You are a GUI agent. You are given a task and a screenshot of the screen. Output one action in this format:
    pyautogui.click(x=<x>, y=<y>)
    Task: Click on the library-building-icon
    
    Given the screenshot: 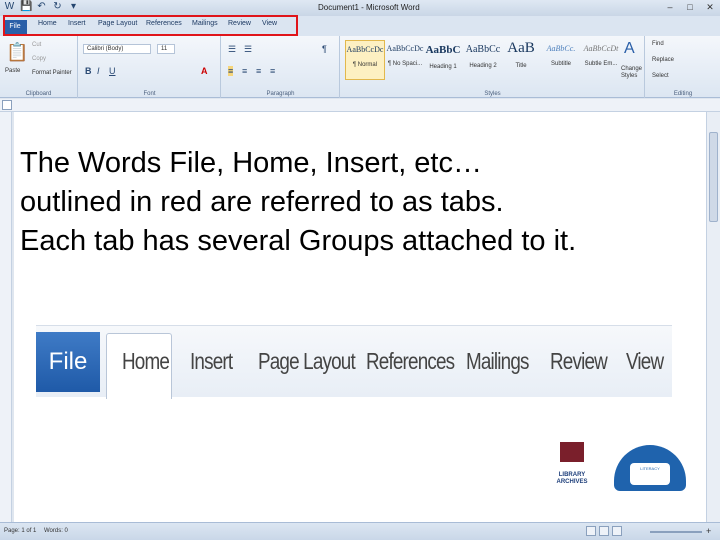 What is the action you would take?
    pyautogui.click(x=572, y=452)
    